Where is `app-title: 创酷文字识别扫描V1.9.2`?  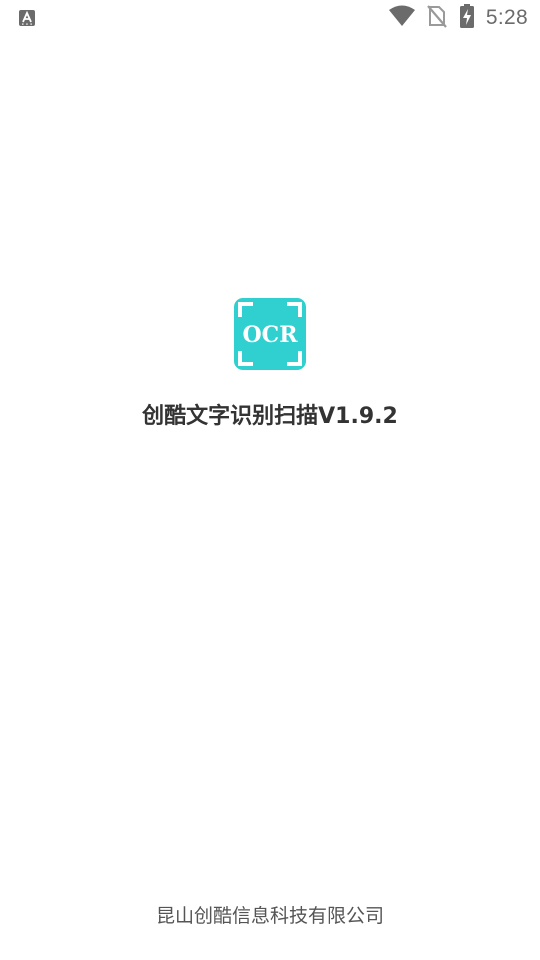 app-title: 创酷文字识别扫描V1.9.2 is located at coordinates (270, 416).